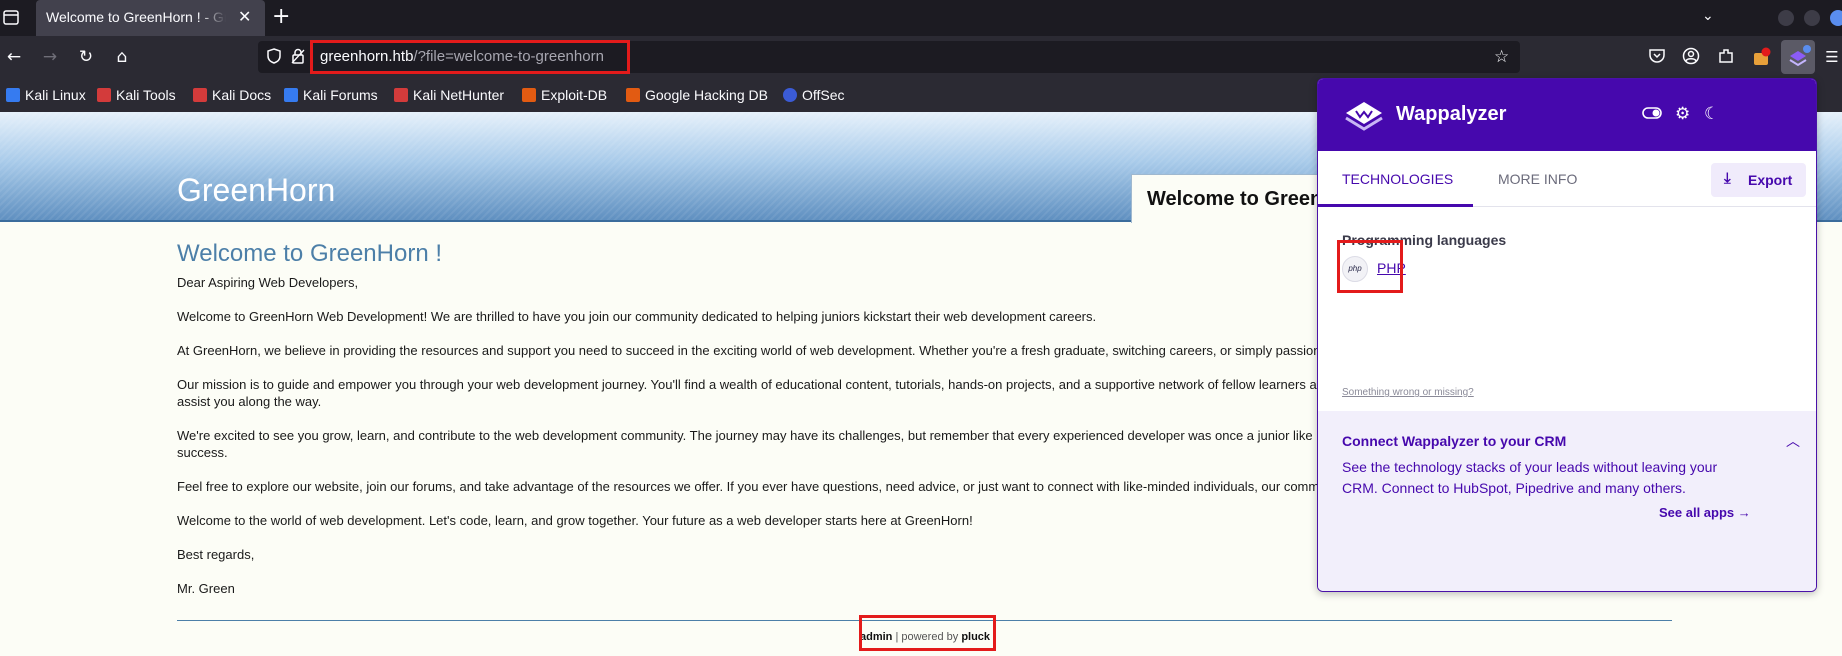 Image resolution: width=1842 pixels, height=656 pixels. What do you see at coordinates (14, 57) in the screenshot?
I see `back-icon: ←` at bounding box center [14, 57].